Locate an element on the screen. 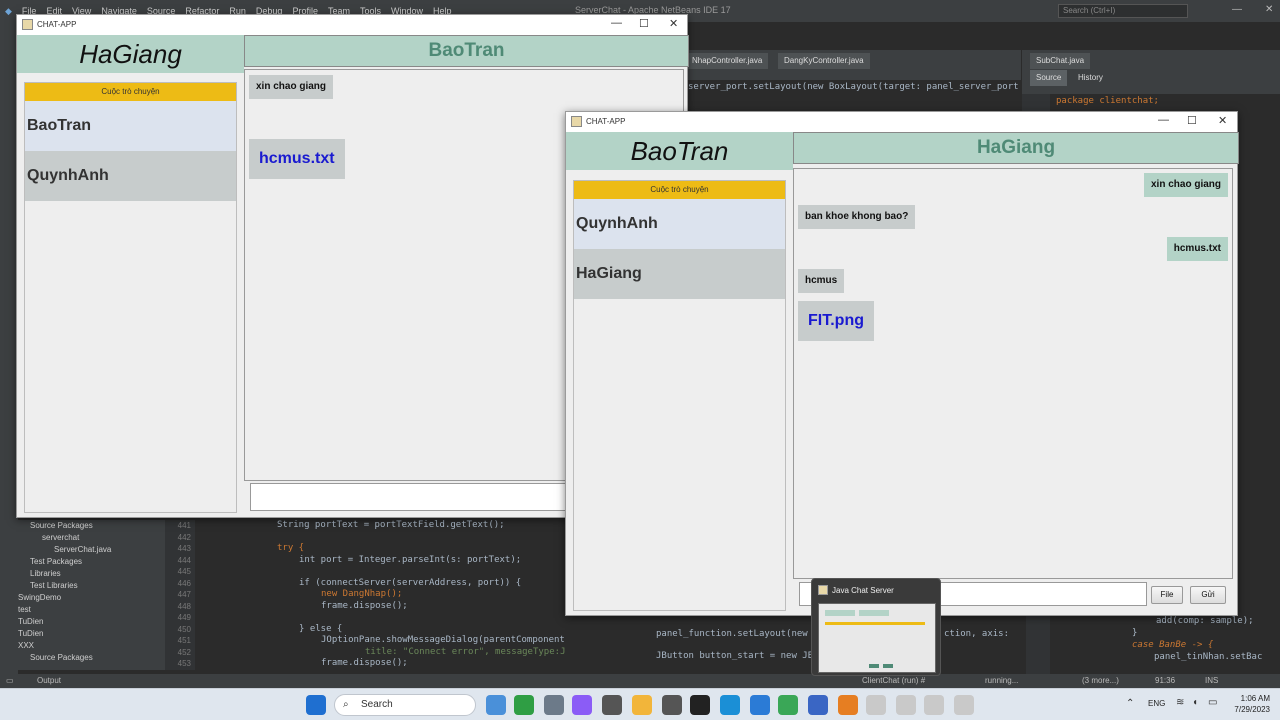 The height and width of the screenshot is (720, 1280). code-line: try { is located at coordinates (291, 548).